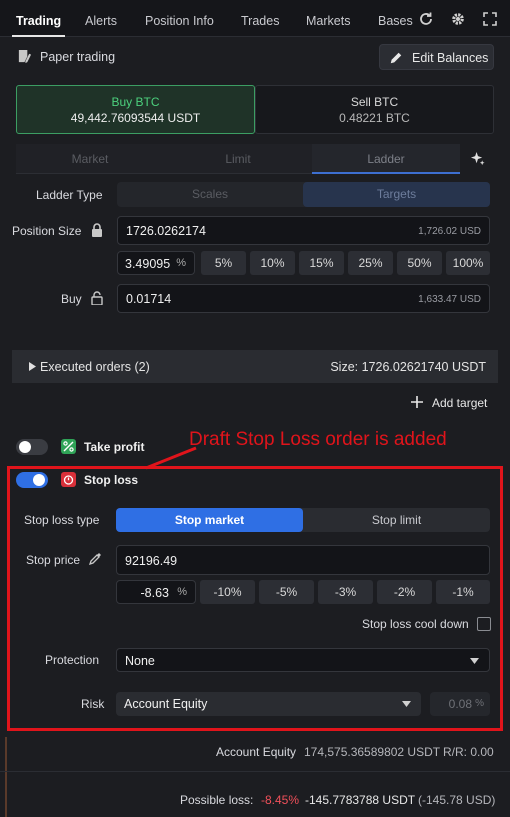  I want to click on possible-loss-percent: -8.45%, so click(280, 800).